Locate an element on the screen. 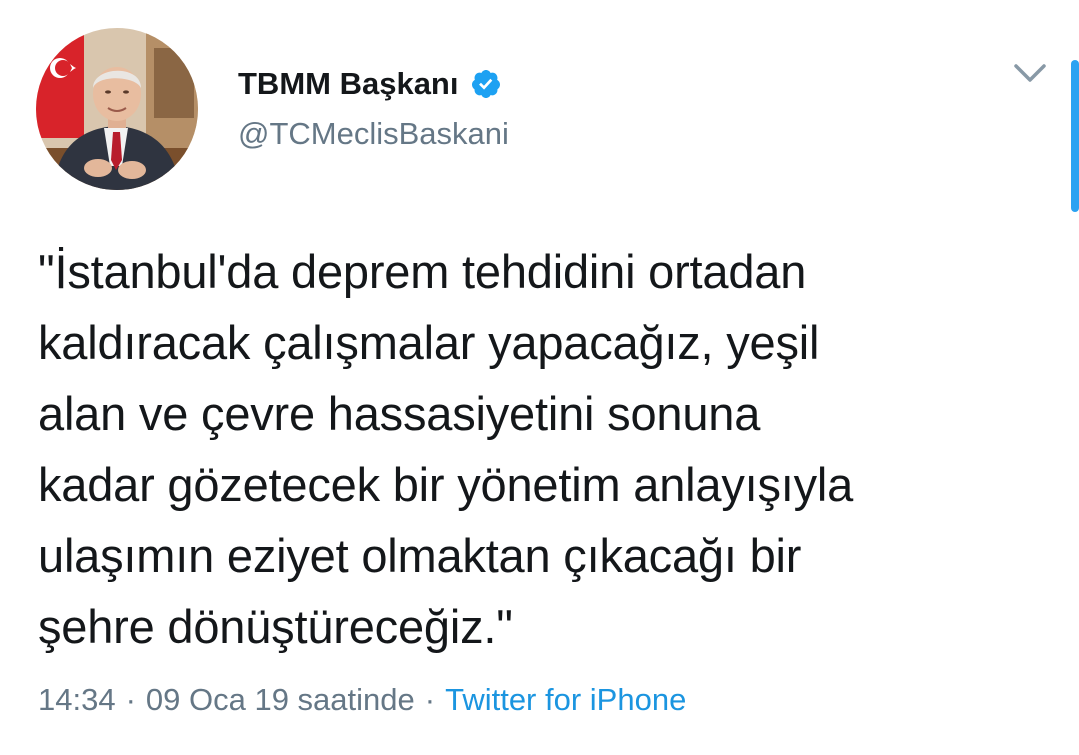  avatar-photo is located at coordinates (117, 109).